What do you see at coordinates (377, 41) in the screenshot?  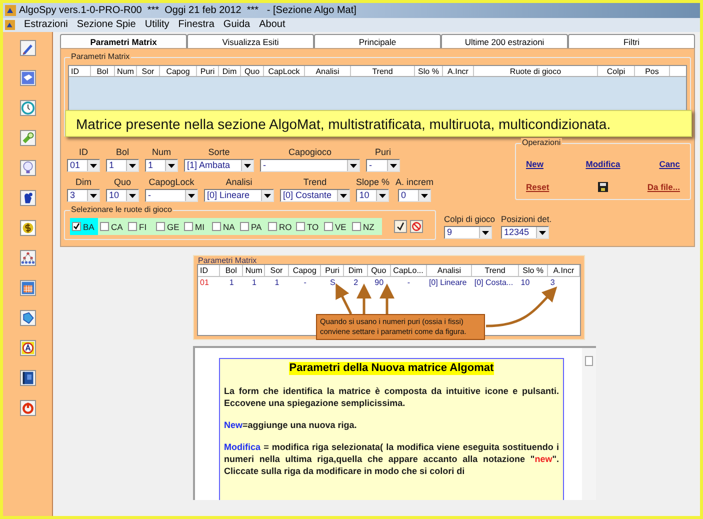 I see `tab: Principale` at bounding box center [377, 41].